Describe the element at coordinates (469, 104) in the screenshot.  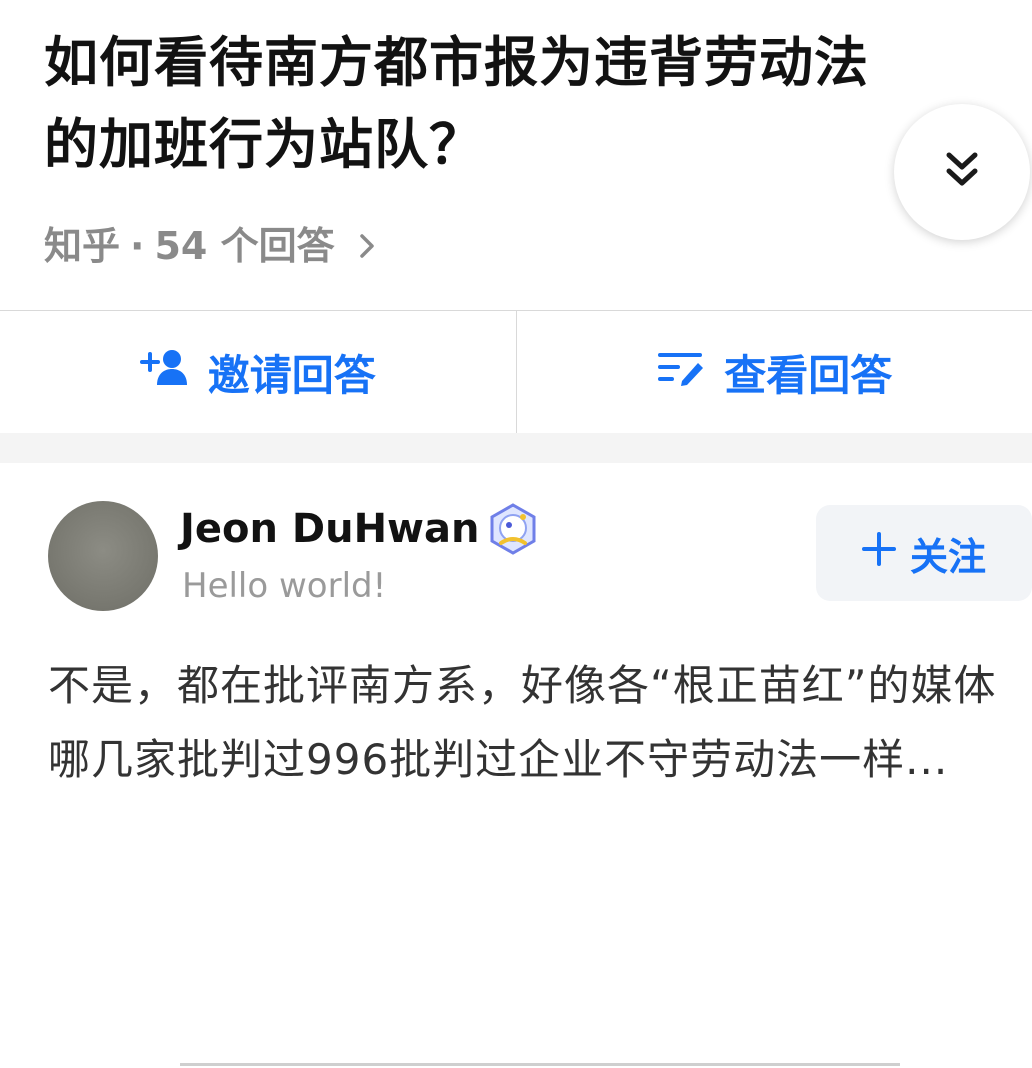
I see `question-title: 如何看待南方都市报为违背劳动法的加班行为站队？` at that location.